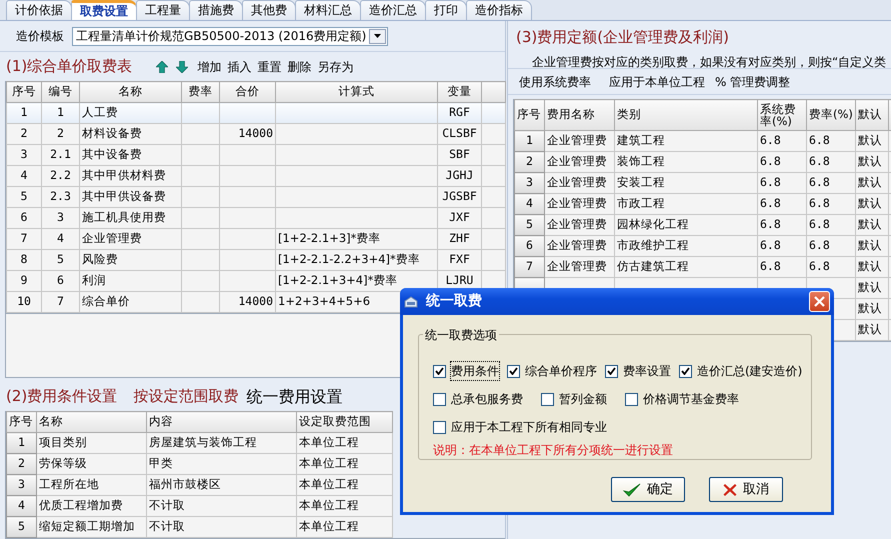  What do you see at coordinates (221, 422) in the screenshot?
I see `column-header: 内容` at bounding box center [221, 422].